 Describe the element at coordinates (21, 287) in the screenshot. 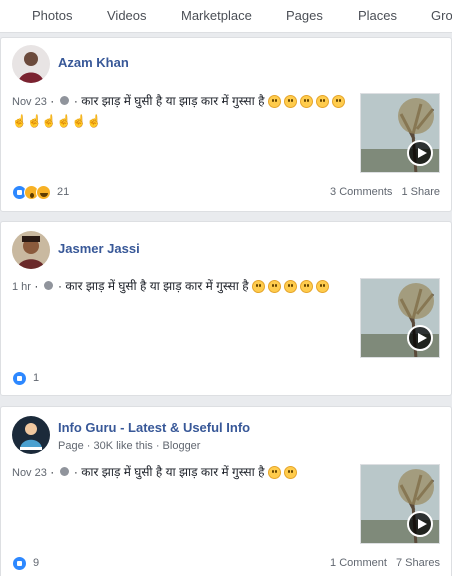

I see `post-timestamp: 1 hr` at that location.